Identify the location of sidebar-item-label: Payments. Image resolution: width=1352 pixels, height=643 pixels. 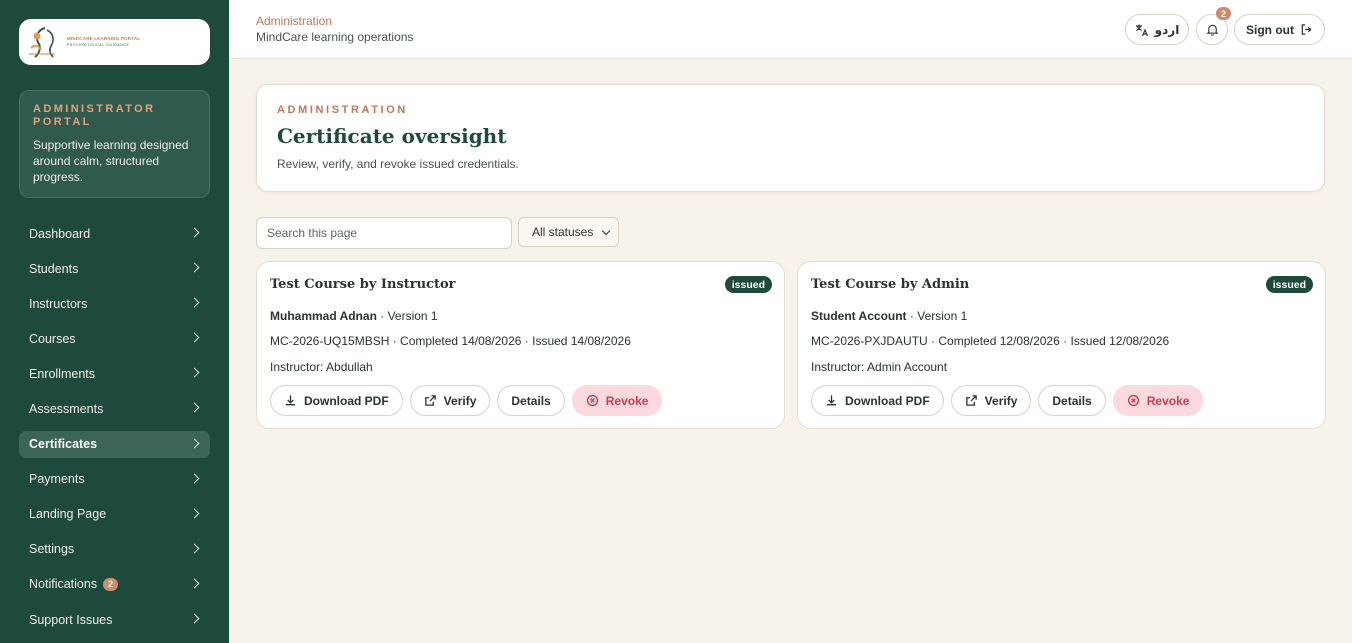
(57, 479).